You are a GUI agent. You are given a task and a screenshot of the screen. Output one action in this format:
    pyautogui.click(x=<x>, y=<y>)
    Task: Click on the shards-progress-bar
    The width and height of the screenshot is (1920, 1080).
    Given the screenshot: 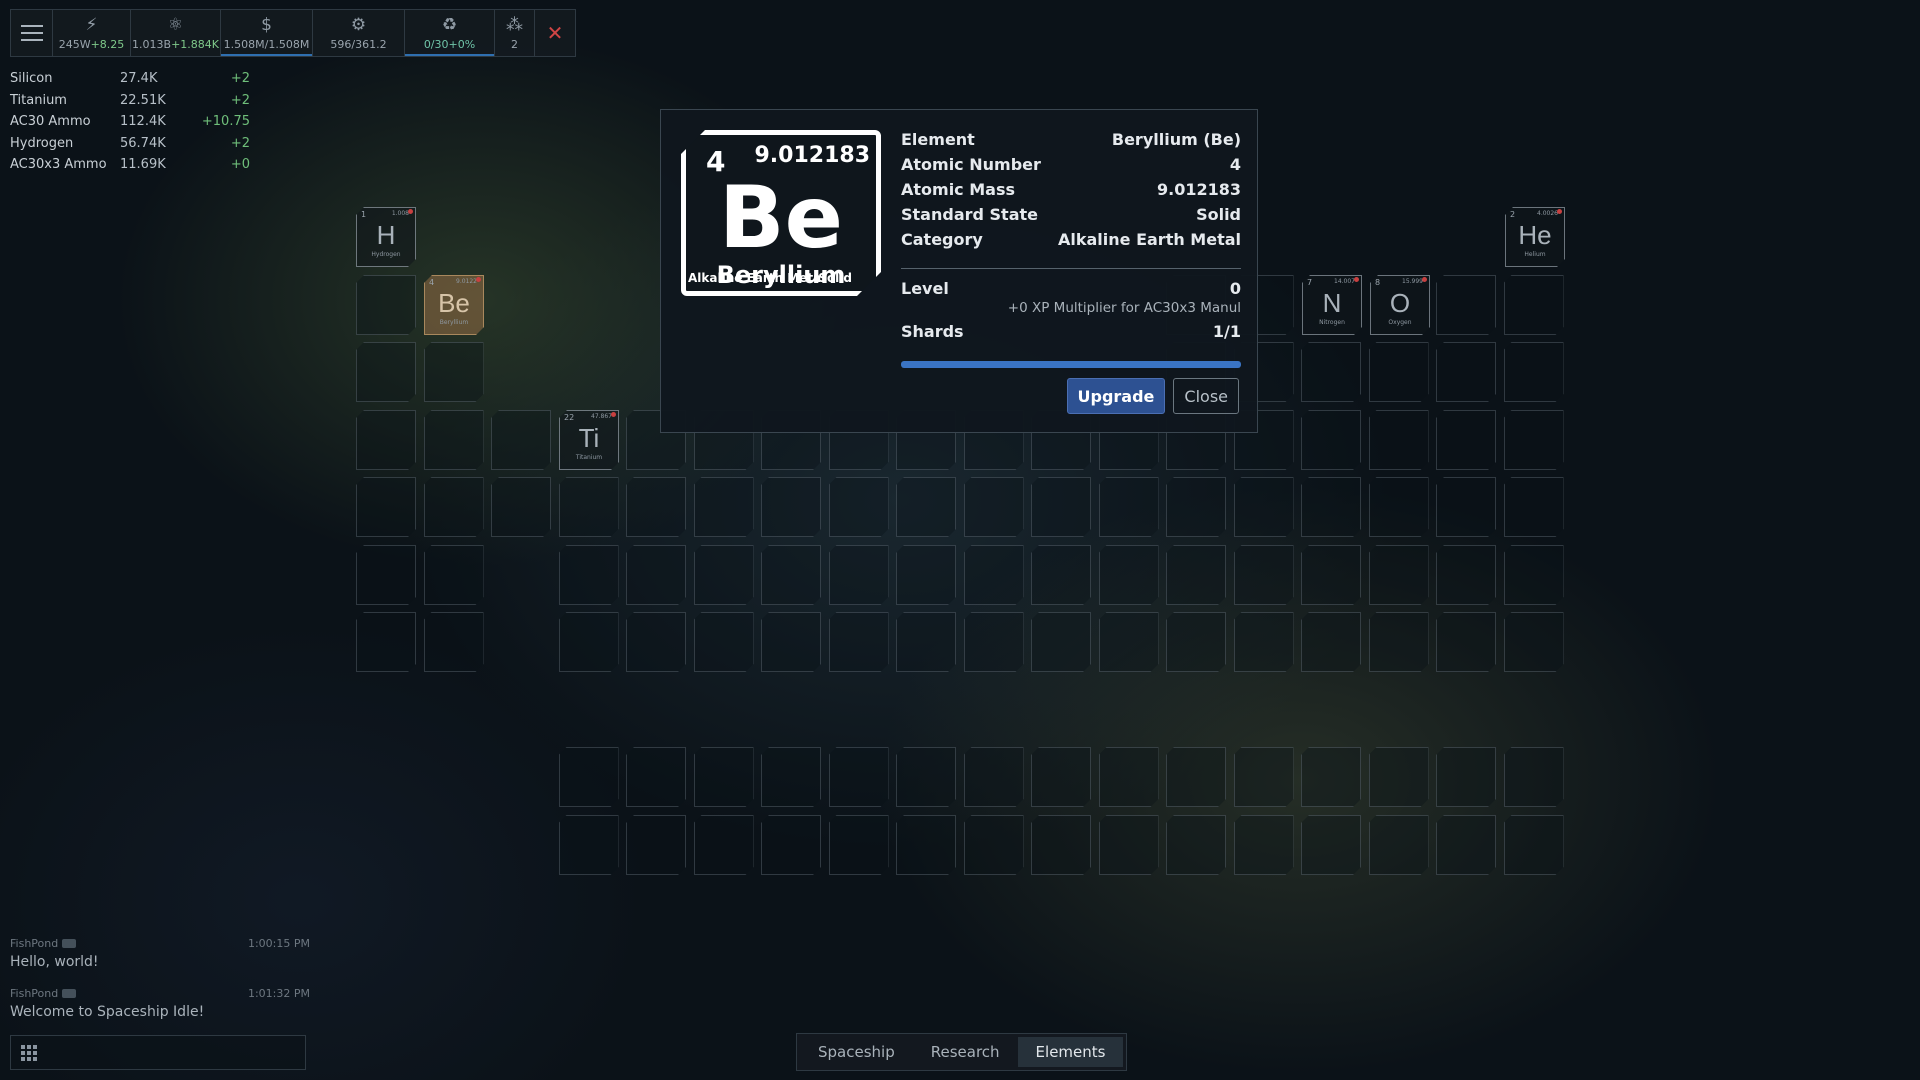 What is the action you would take?
    pyautogui.click(x=1071, y=364)
    